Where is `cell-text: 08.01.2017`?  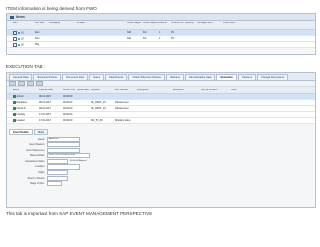 cell-text: 08.01.2017 is located at coordinates (45, 96).